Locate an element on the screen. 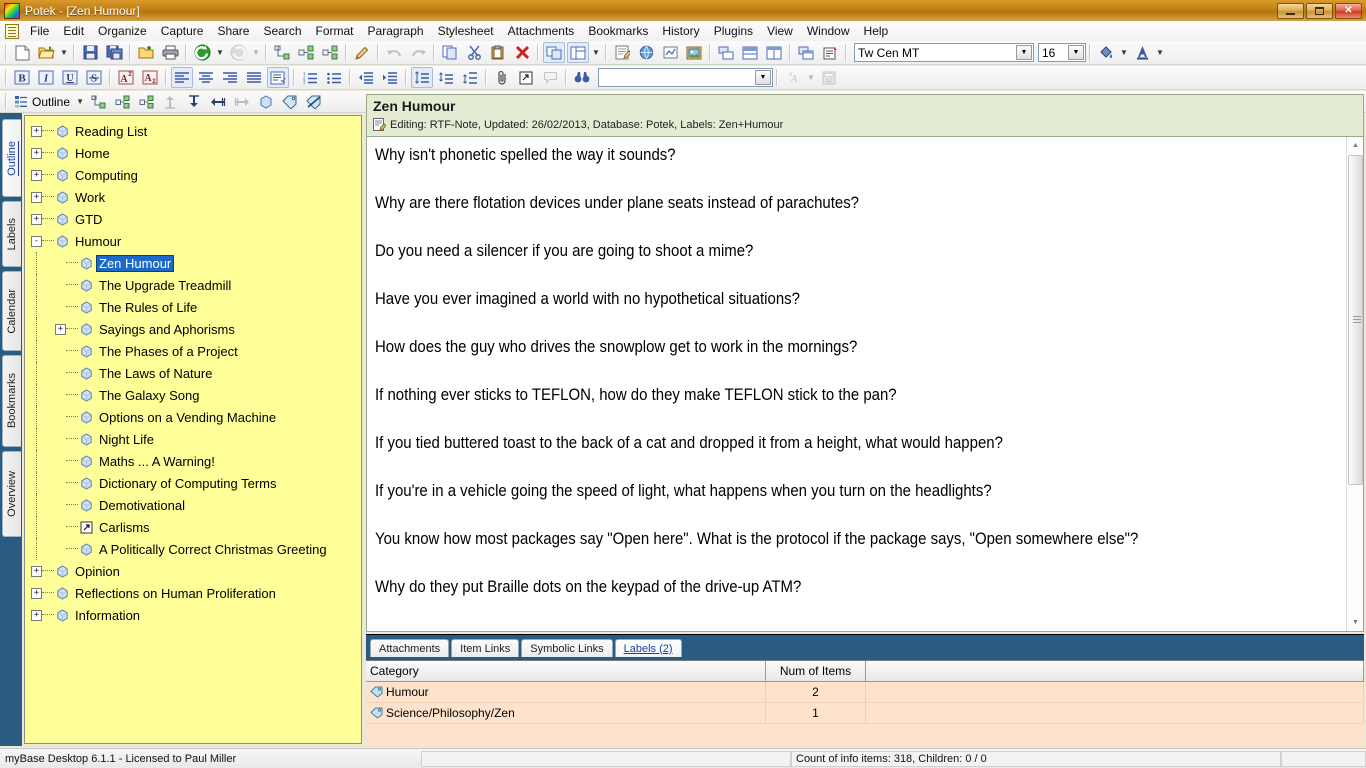 This screenshot has height=768, width=1366. tree-item: The Upgrade Treadmill is located at coordinates (193, 285).